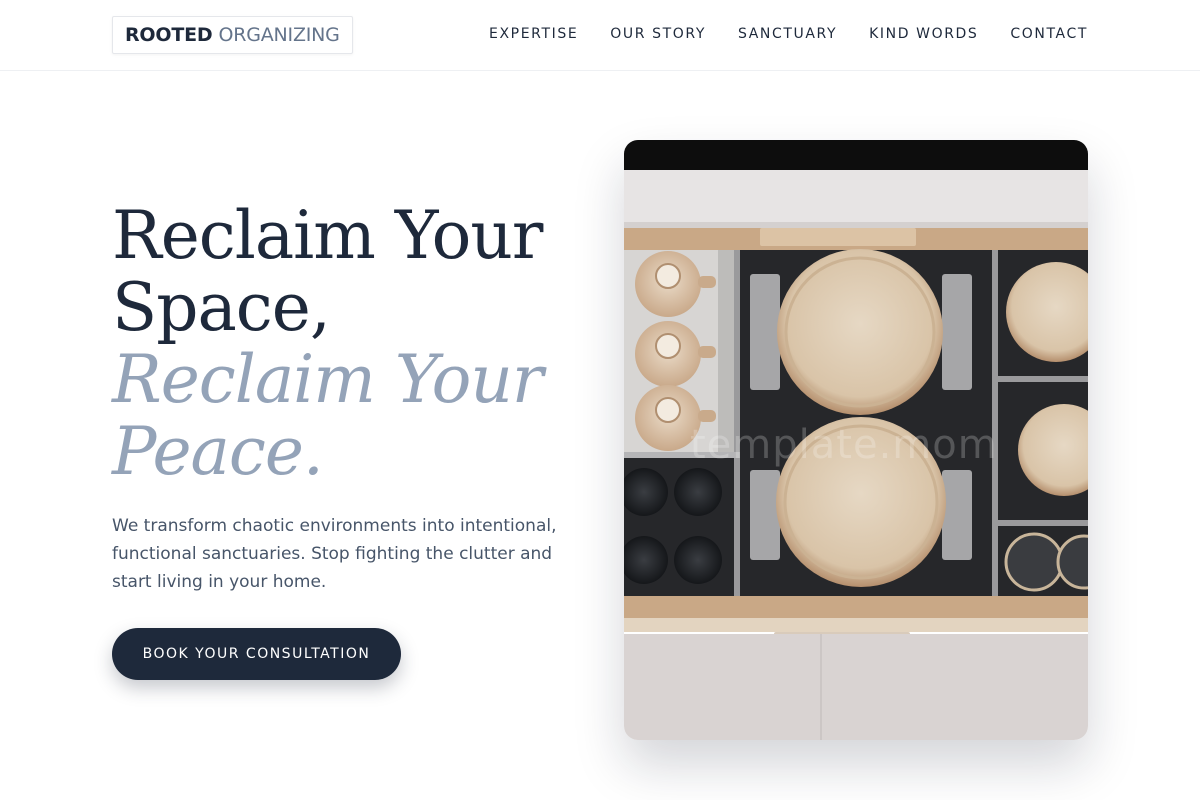  I want to click on brand-logo: ROOTED ORGANIZING, so click(232, 35).